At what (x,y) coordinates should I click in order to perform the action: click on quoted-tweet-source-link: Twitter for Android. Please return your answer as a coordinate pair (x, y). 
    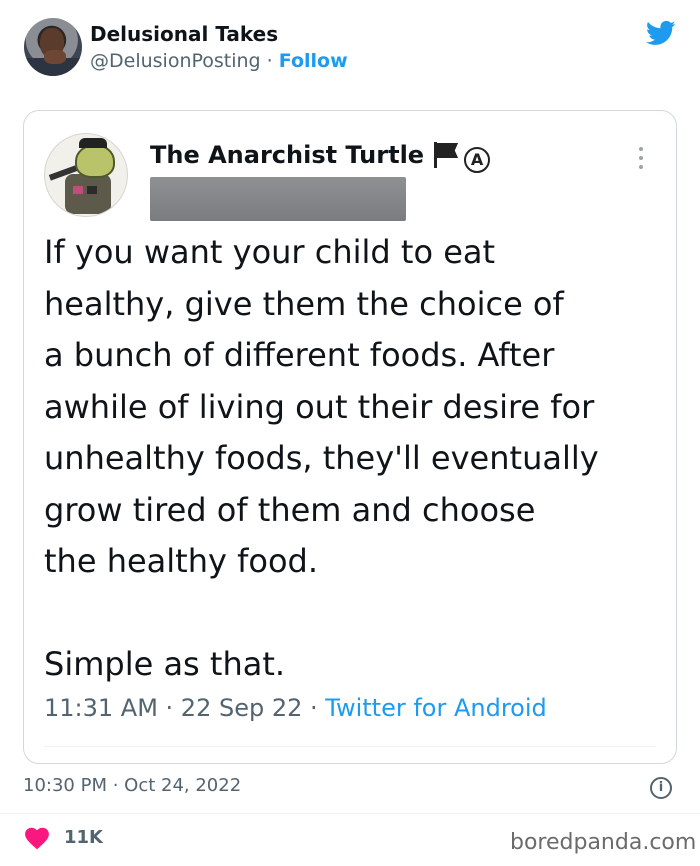
    Looking at the image, I should click on (435, 708).